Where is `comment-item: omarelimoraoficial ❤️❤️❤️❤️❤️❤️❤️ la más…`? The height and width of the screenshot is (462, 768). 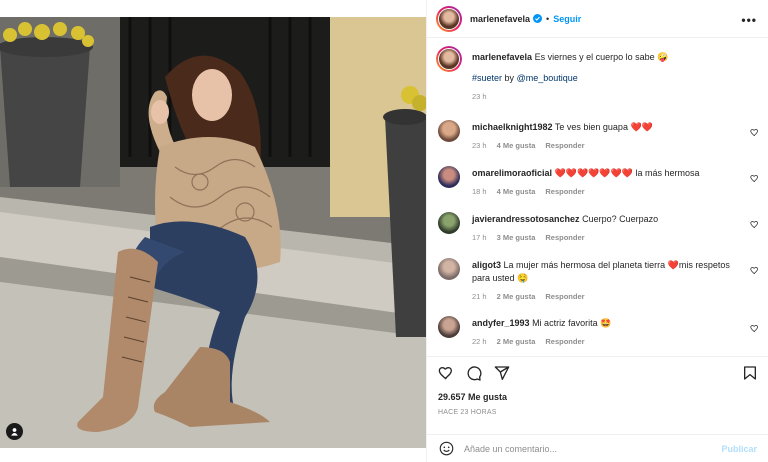 comment-item: omarelimoraoficial ❤️❤️❤️❤️❤️❤️❤️ la más… is located at coordinates (597, 186).